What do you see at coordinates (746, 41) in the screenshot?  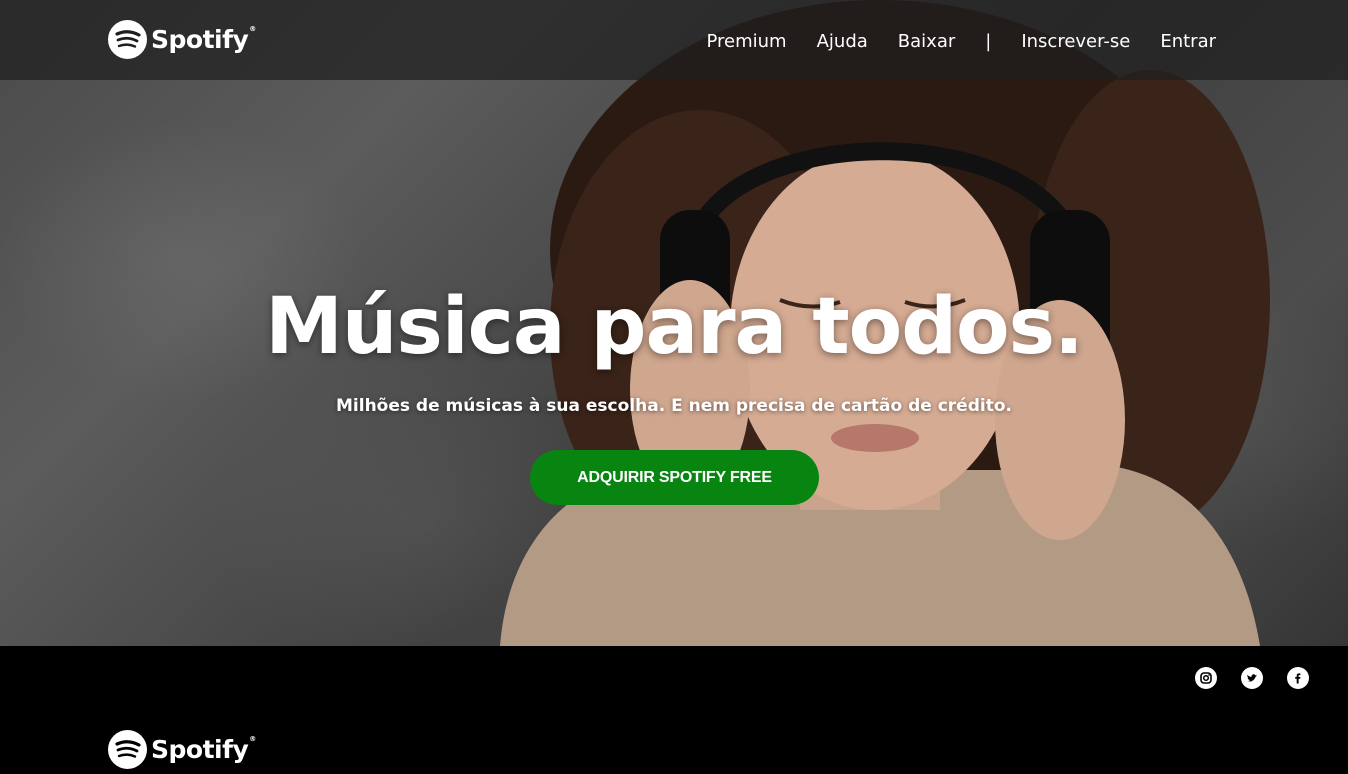 I see `nav-premium: Premium` at bounding box center [746, 41].